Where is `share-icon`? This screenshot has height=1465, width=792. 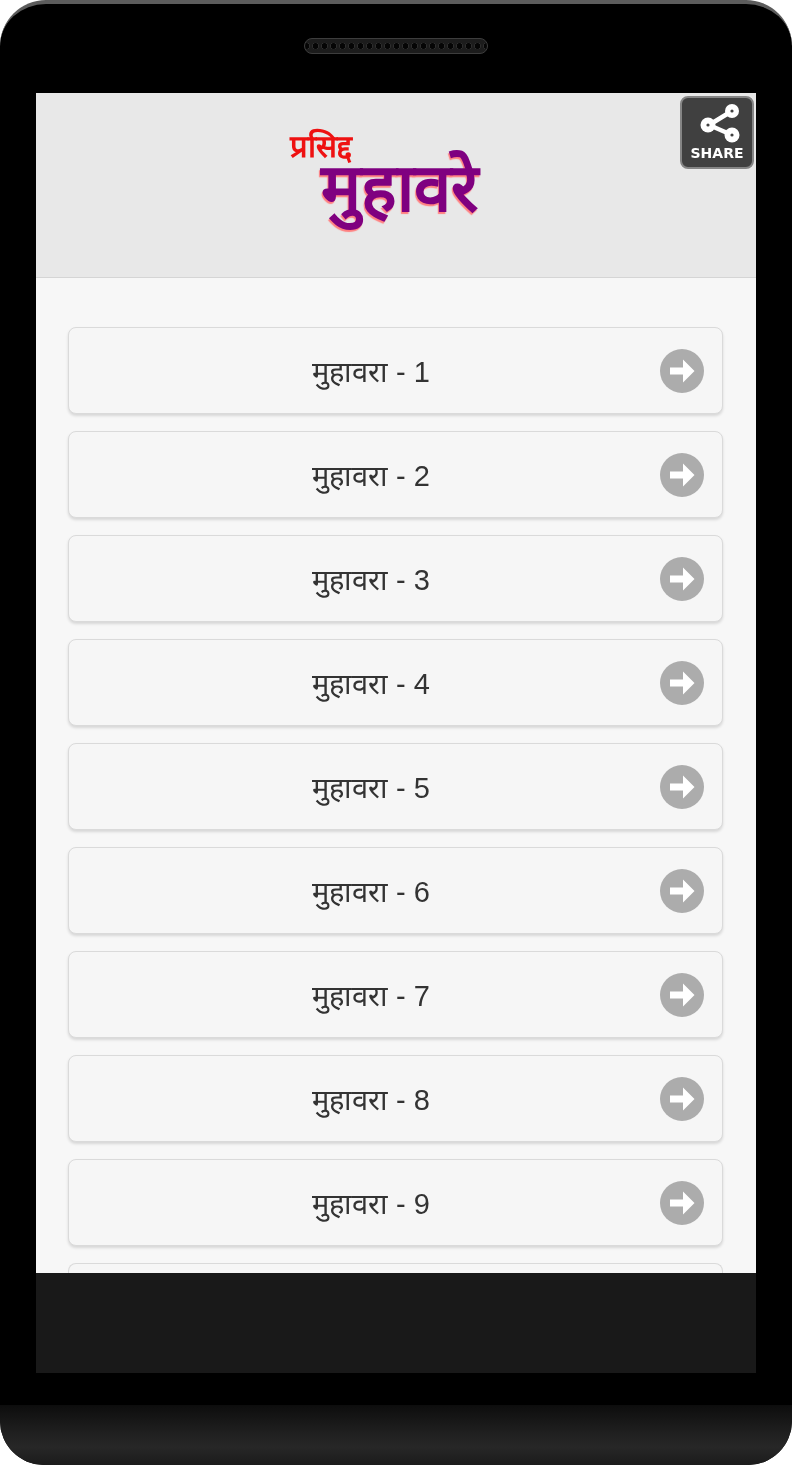 share-icon is located at coordinates (720, 123).